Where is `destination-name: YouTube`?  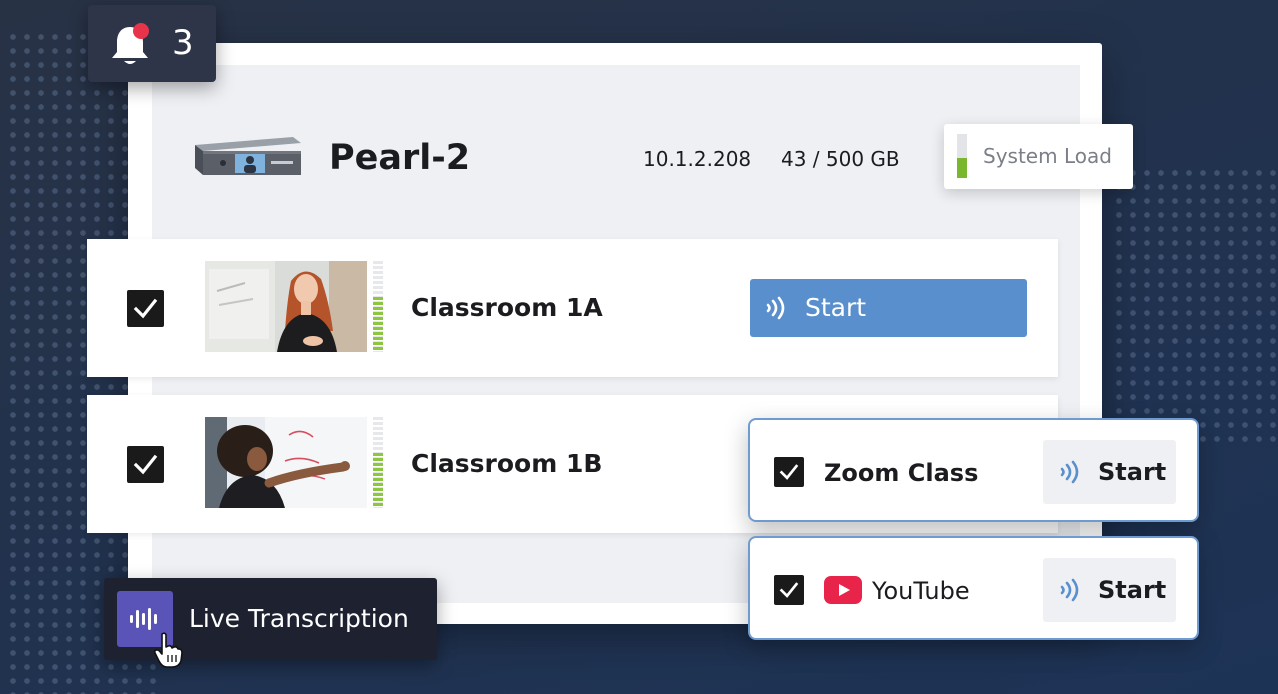 destination-name: YouTube is located at coordinates (921, 591).